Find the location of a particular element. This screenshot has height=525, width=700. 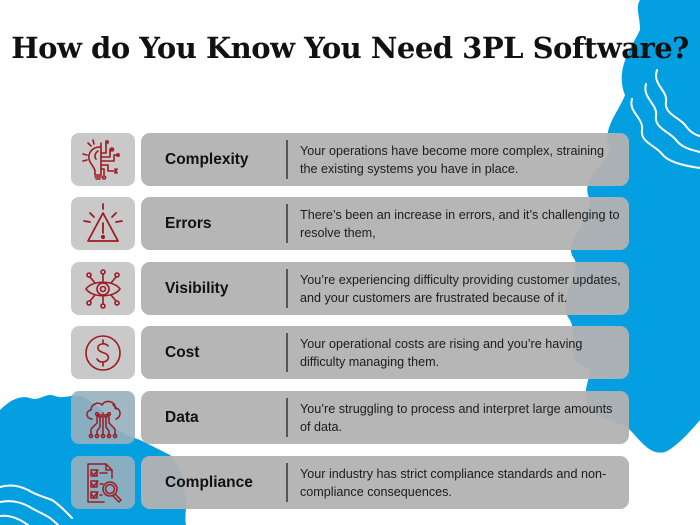

eye-network-icon is located at coordinates (103, 288).